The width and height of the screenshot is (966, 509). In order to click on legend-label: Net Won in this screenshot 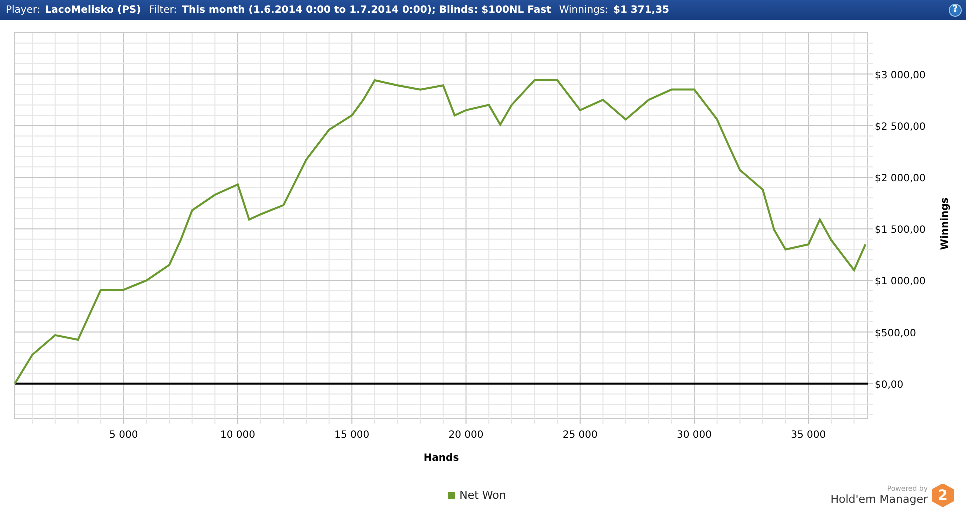, I will do `click(483, 495)`.